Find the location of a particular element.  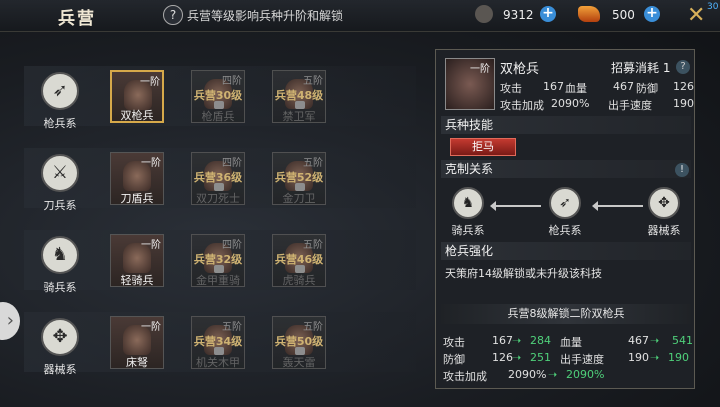

upgrade-to: 2090% is located at coordinates (585, 374).